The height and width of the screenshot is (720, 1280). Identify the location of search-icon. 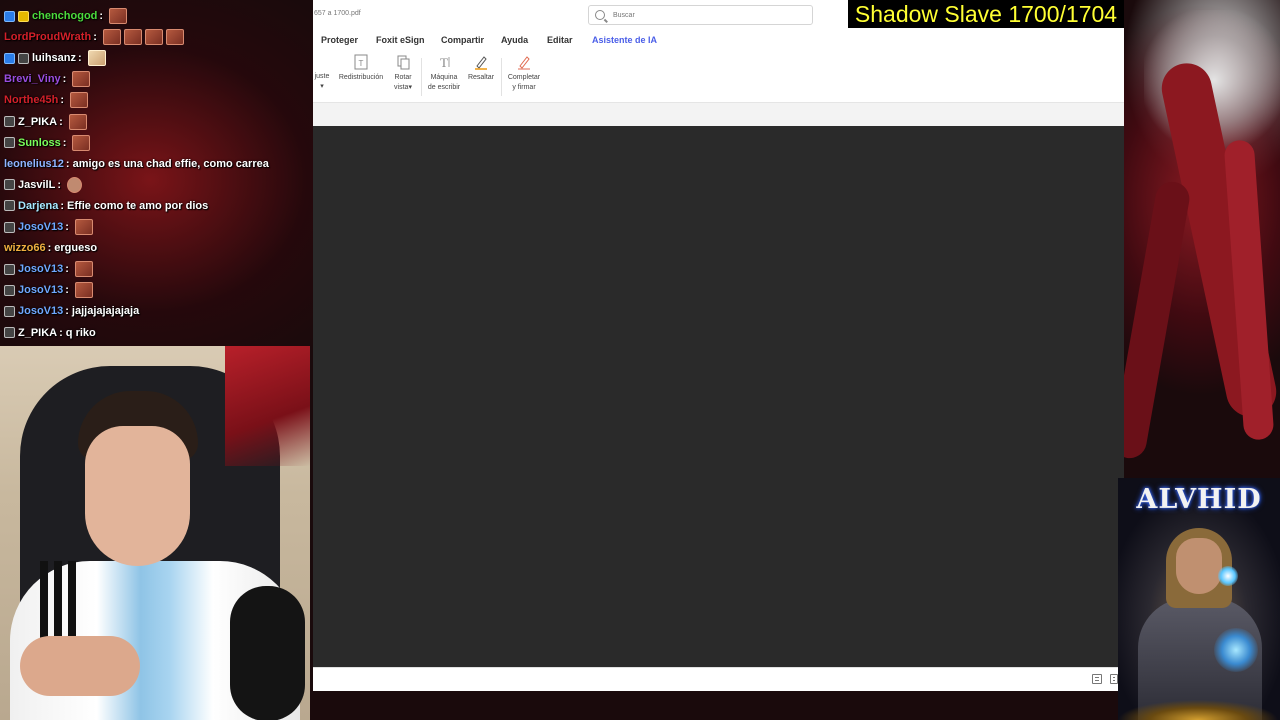
(600, 15).